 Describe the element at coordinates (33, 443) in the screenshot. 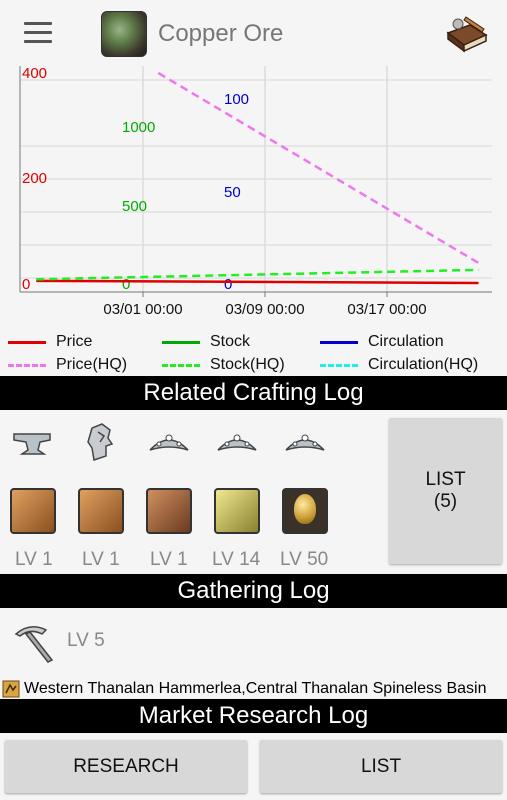

I see `anvil-icon` at that location.